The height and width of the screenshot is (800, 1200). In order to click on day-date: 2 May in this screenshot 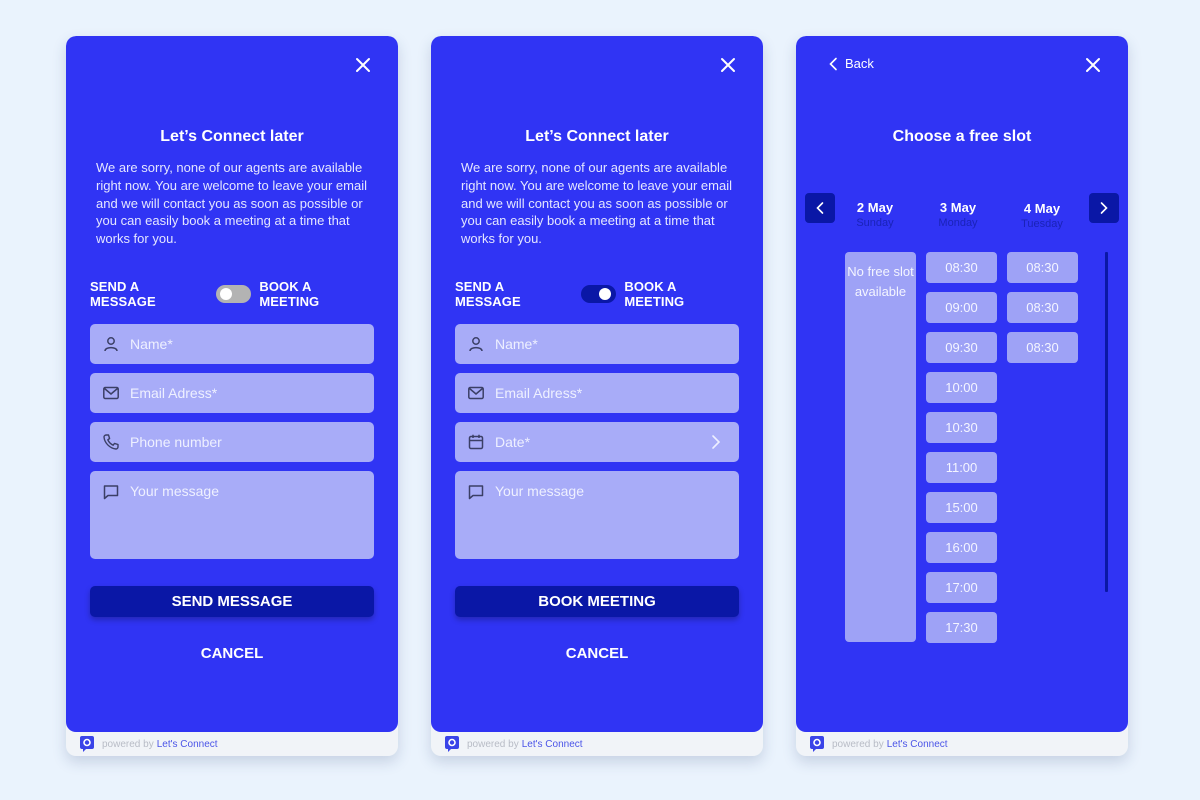, I will do `click(875, 207)`.